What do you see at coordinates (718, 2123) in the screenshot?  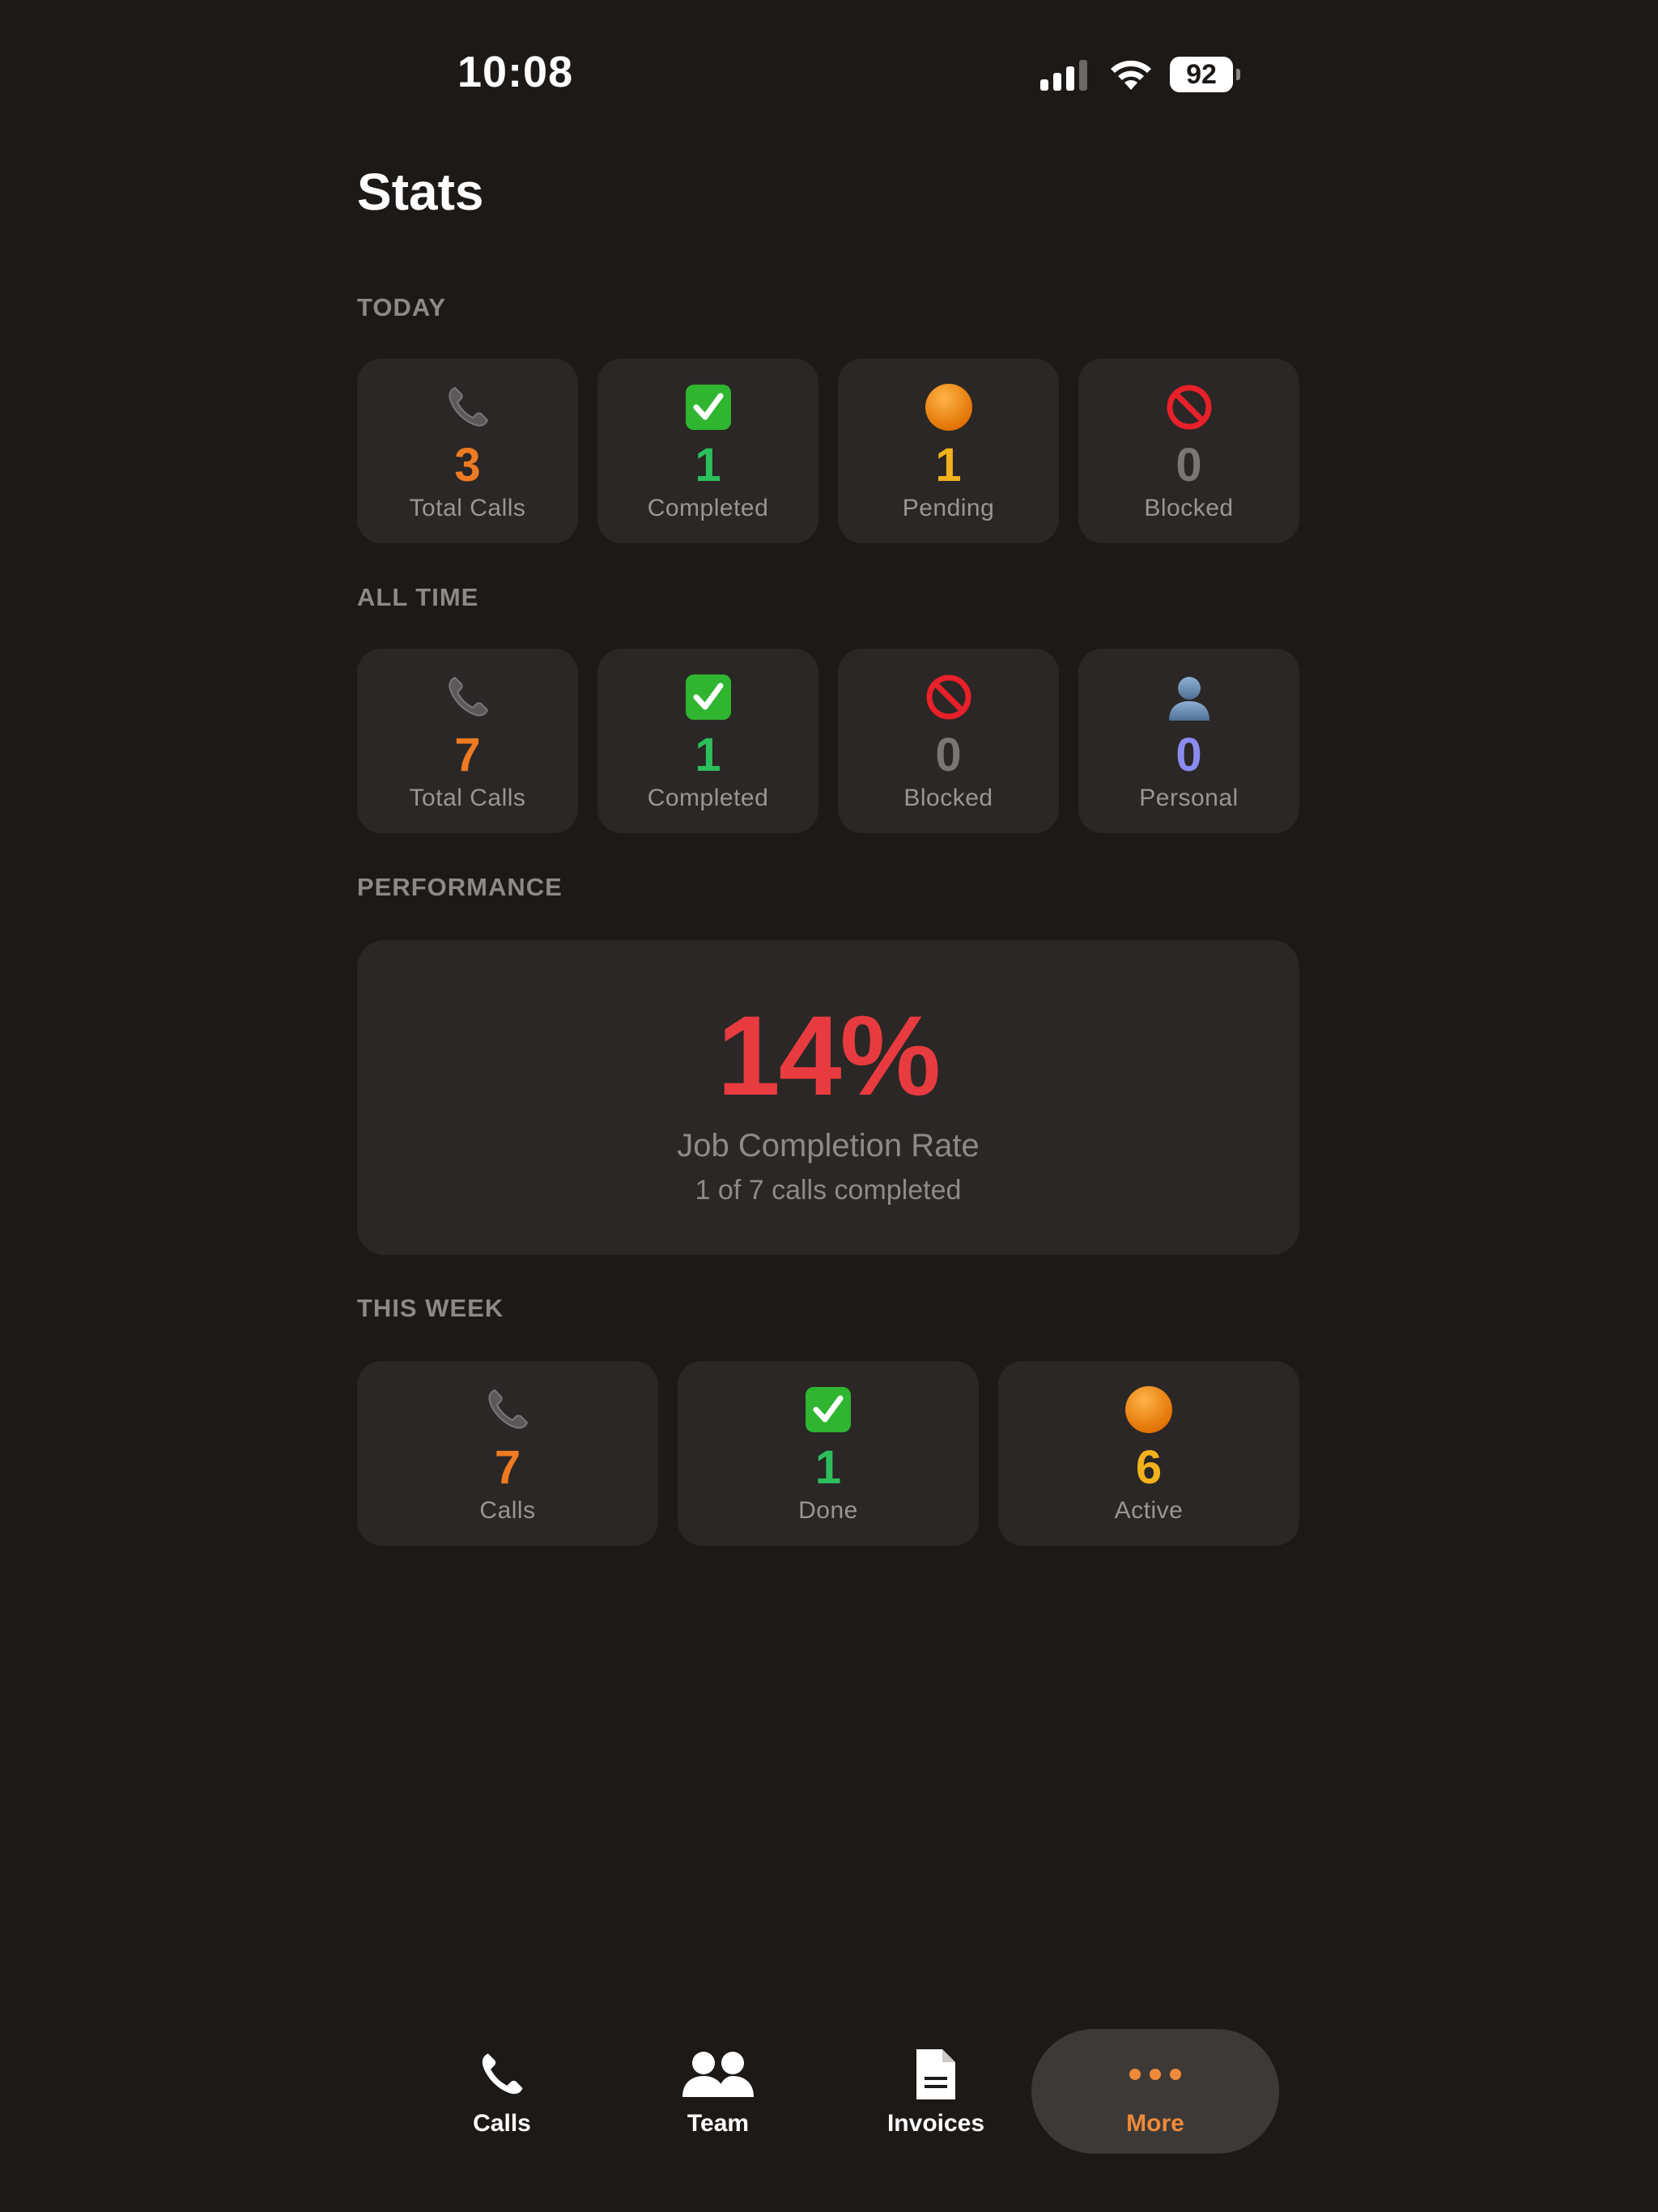 I see `tab-label: Team` at bounding box center [718, 2123].